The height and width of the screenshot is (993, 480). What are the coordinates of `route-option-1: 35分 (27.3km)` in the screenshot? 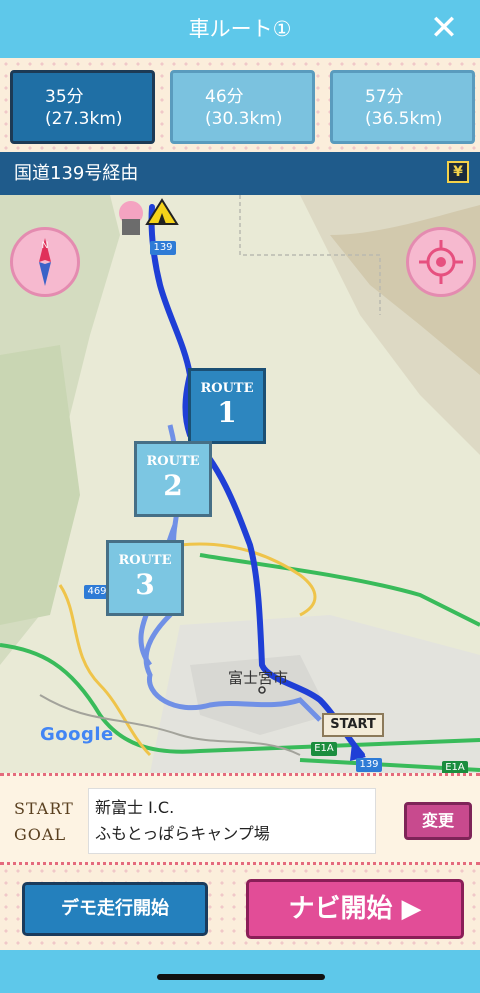 It's located at (82, 107).